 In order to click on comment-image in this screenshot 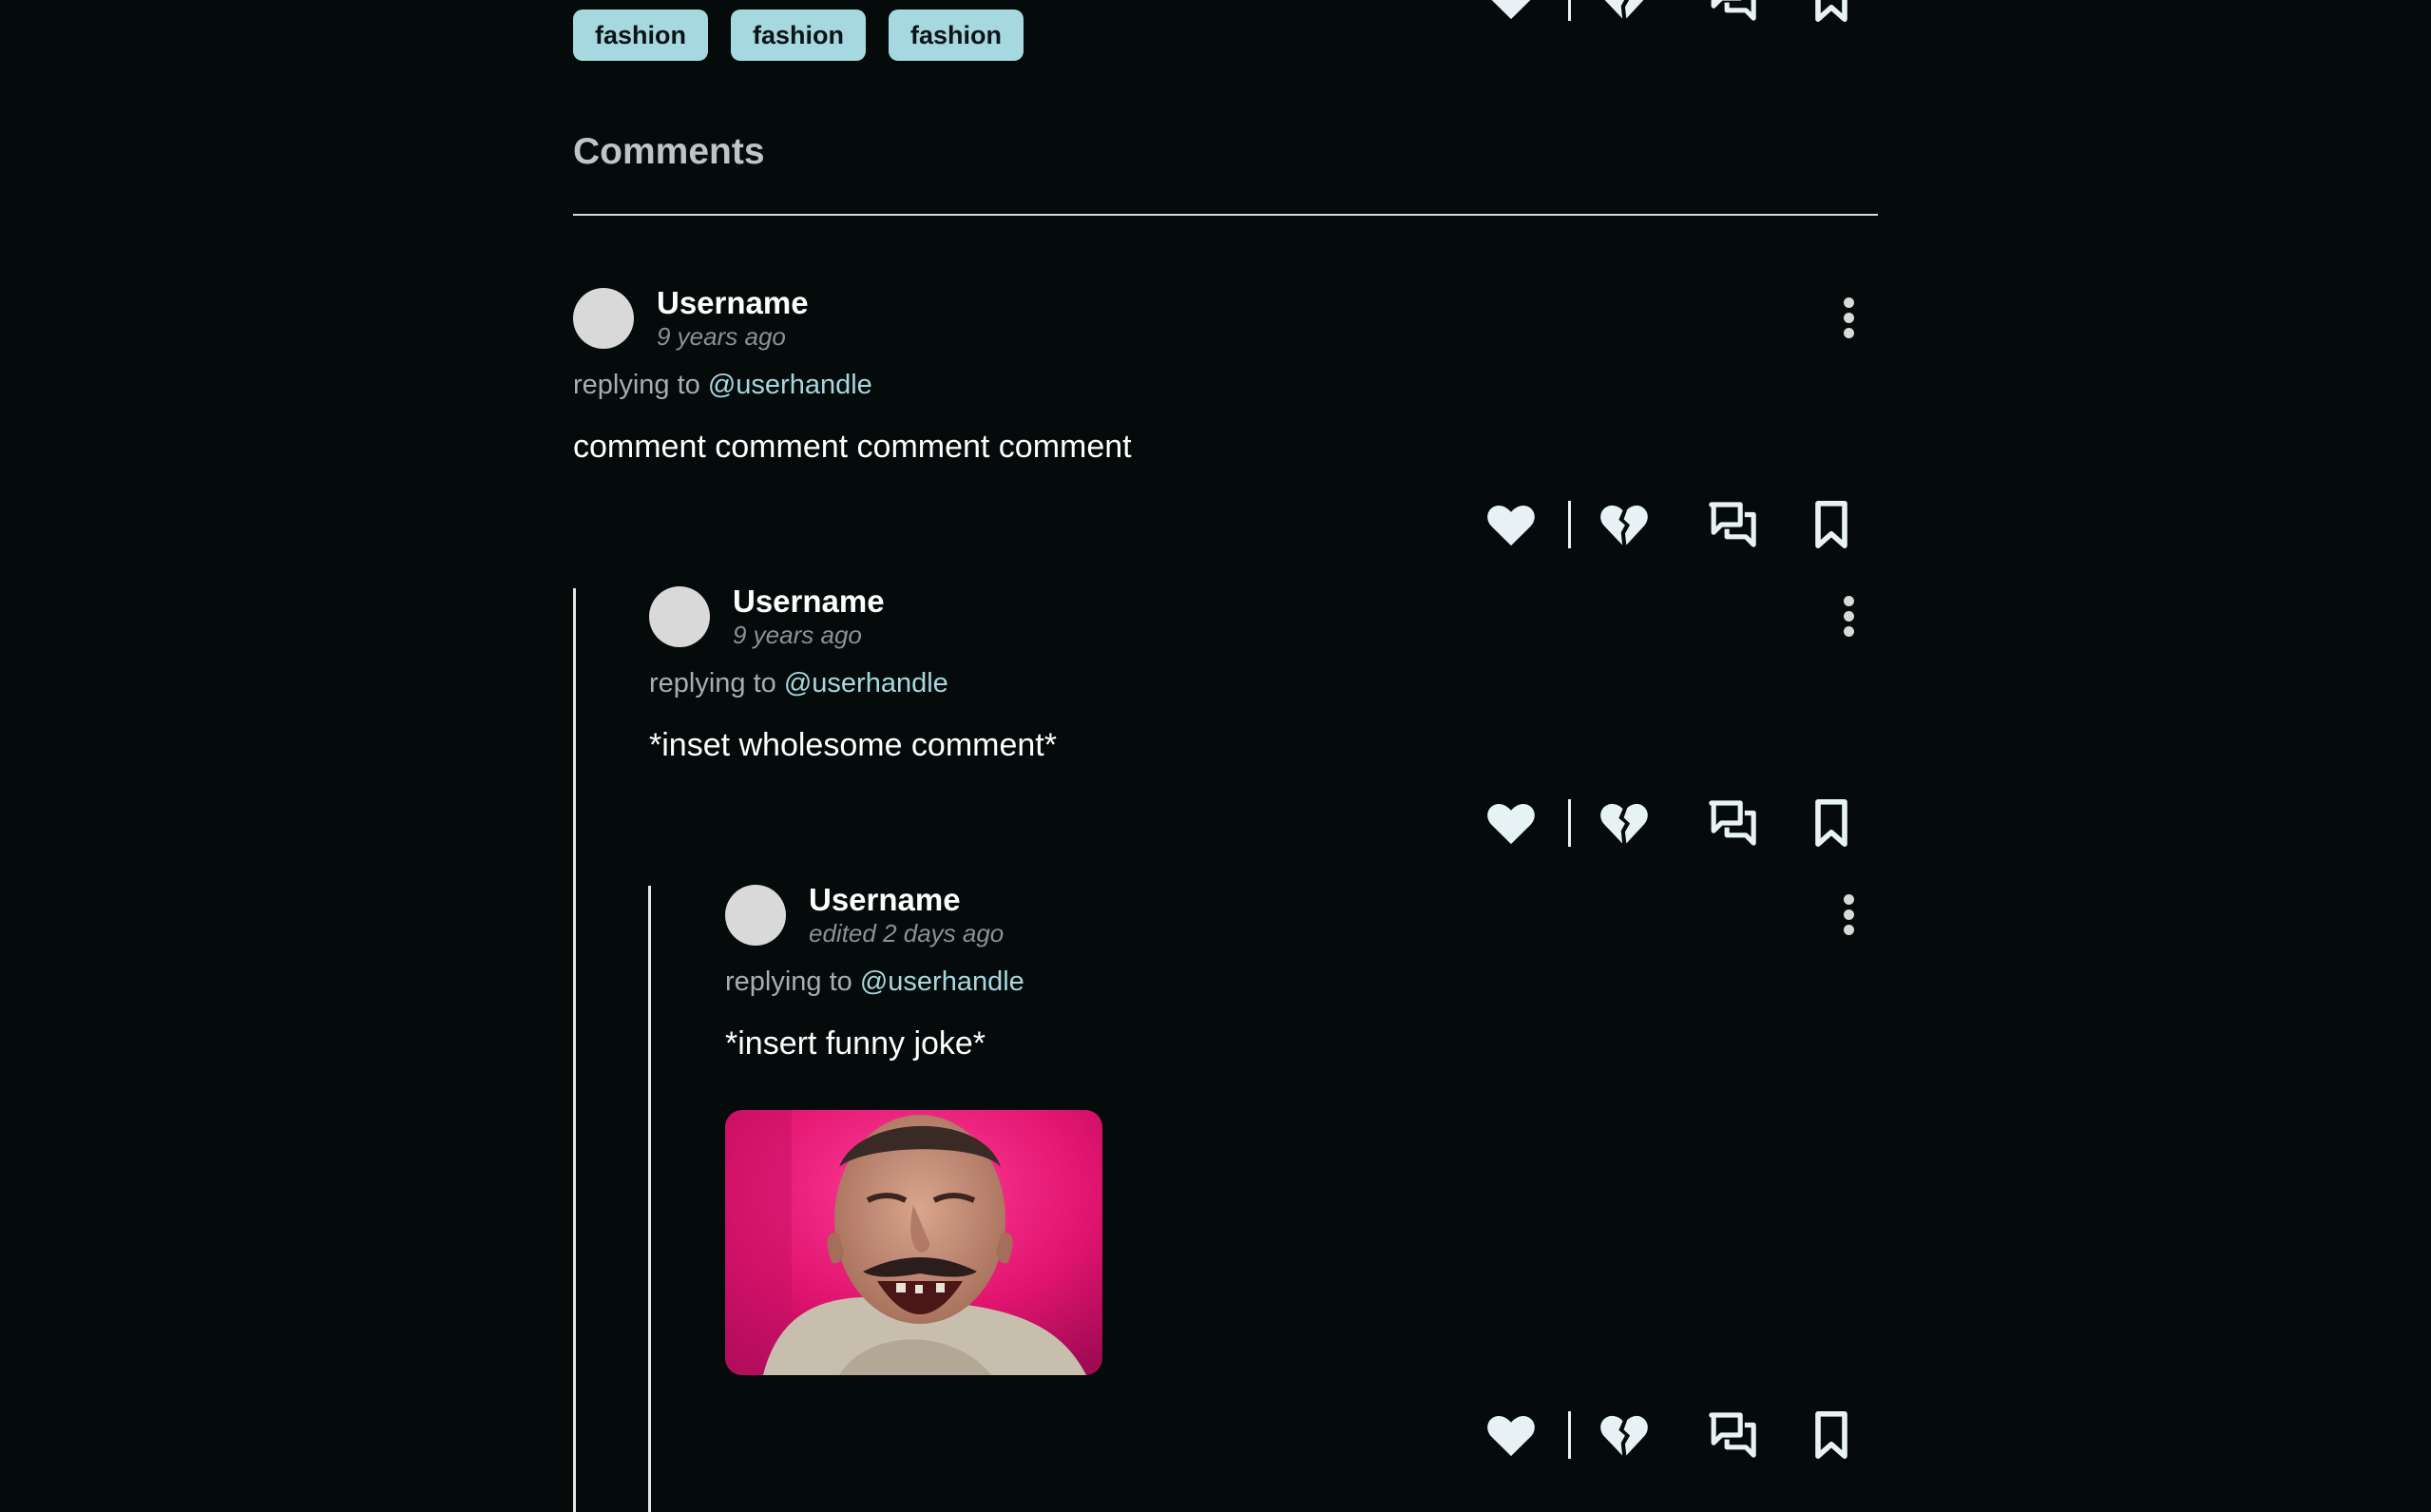, I will do `click(913, 1242)`.